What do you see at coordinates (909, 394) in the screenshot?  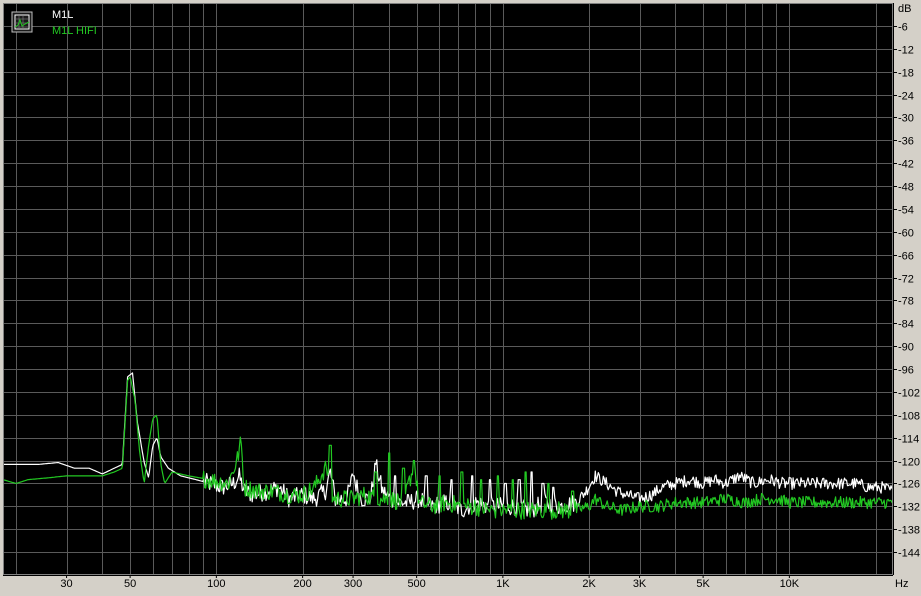 I see `y-tick-label: -102` at bounding box center [909, 394].